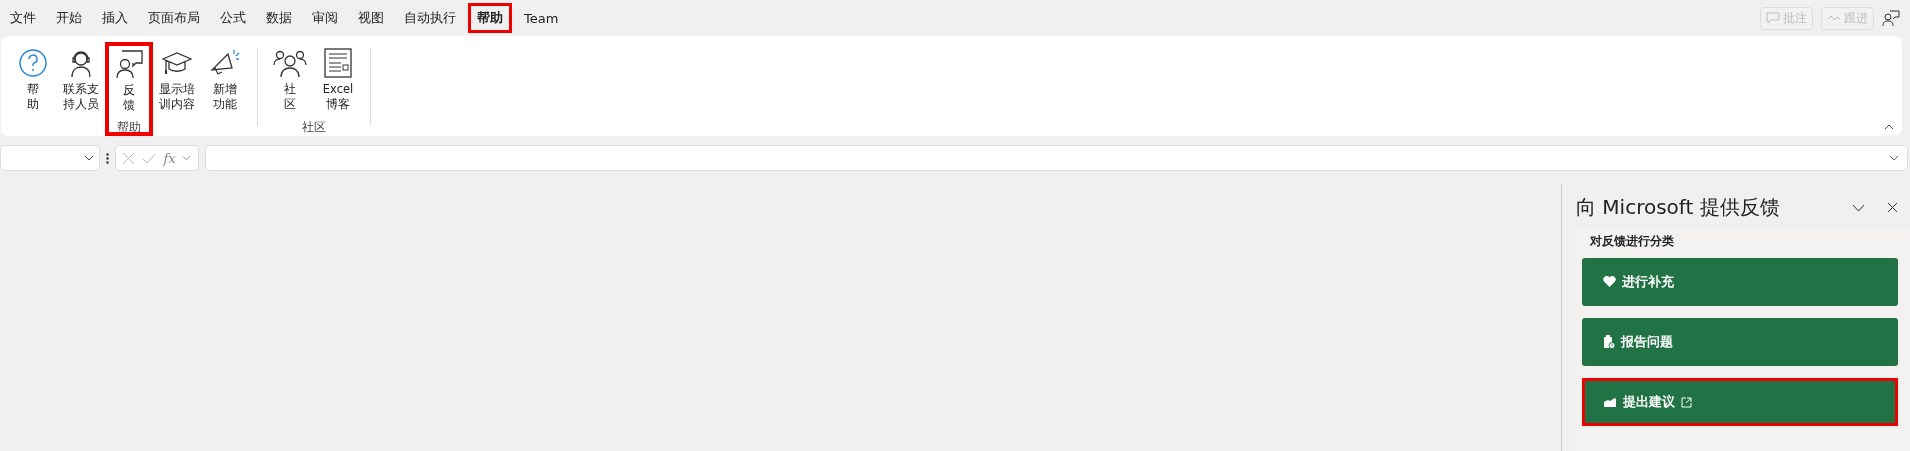 Image resolution: width=1910 pixels, height=451 pixels. I want to click on menu-tab: 公式, so click(233, 18).